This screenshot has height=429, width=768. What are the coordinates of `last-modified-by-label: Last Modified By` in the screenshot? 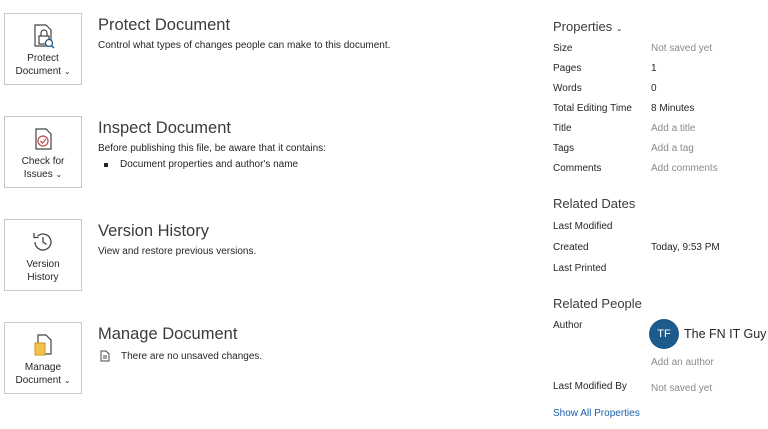 It's located at (590, 386).